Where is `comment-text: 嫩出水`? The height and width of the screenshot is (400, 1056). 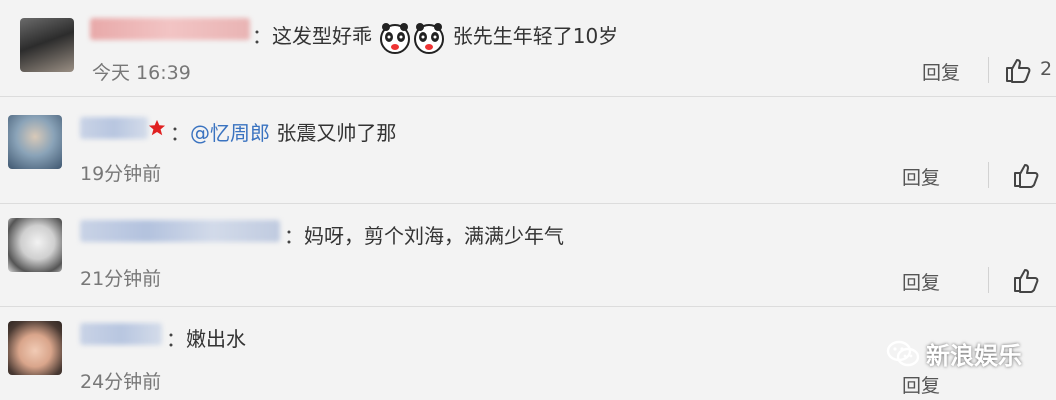 comment-text: 嫩出水 is located at coordinates (216, 339).